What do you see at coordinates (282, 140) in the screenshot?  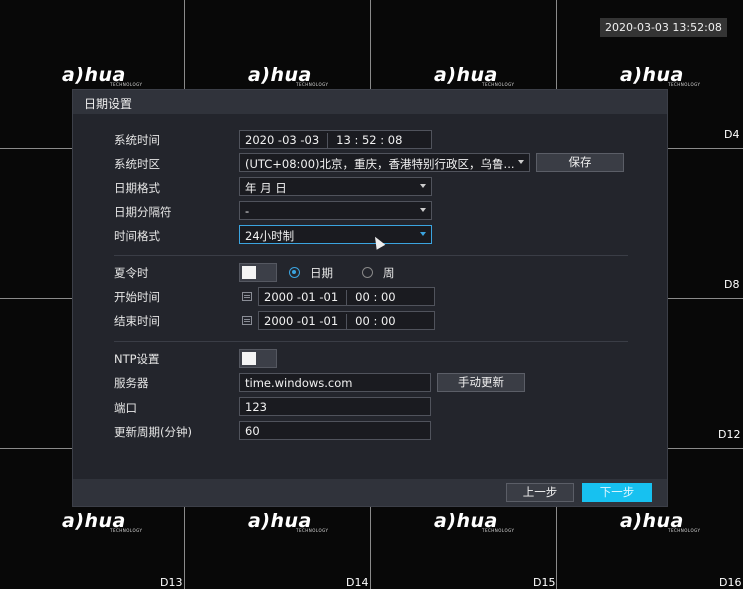 I see `system-date-value: 2020 -03 -03` at bounding box center [282, 140].